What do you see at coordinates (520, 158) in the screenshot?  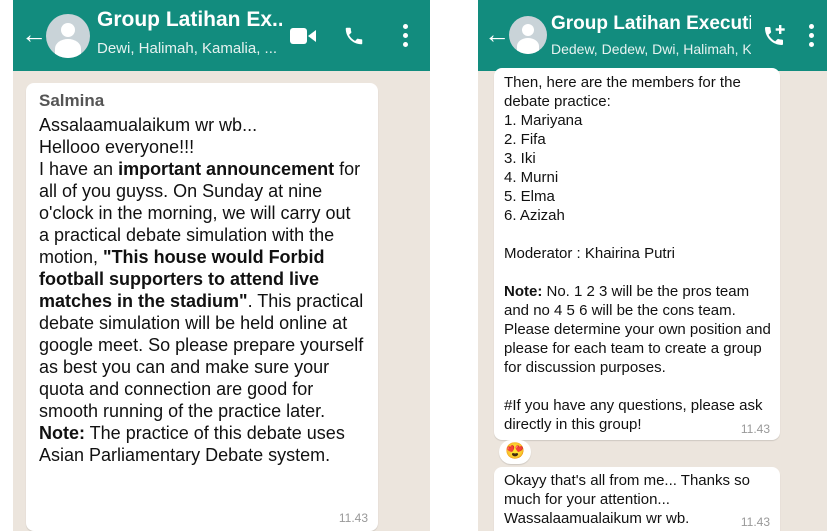 I see `member-list-item: 3. Iki` at bounding box center [520, 158].